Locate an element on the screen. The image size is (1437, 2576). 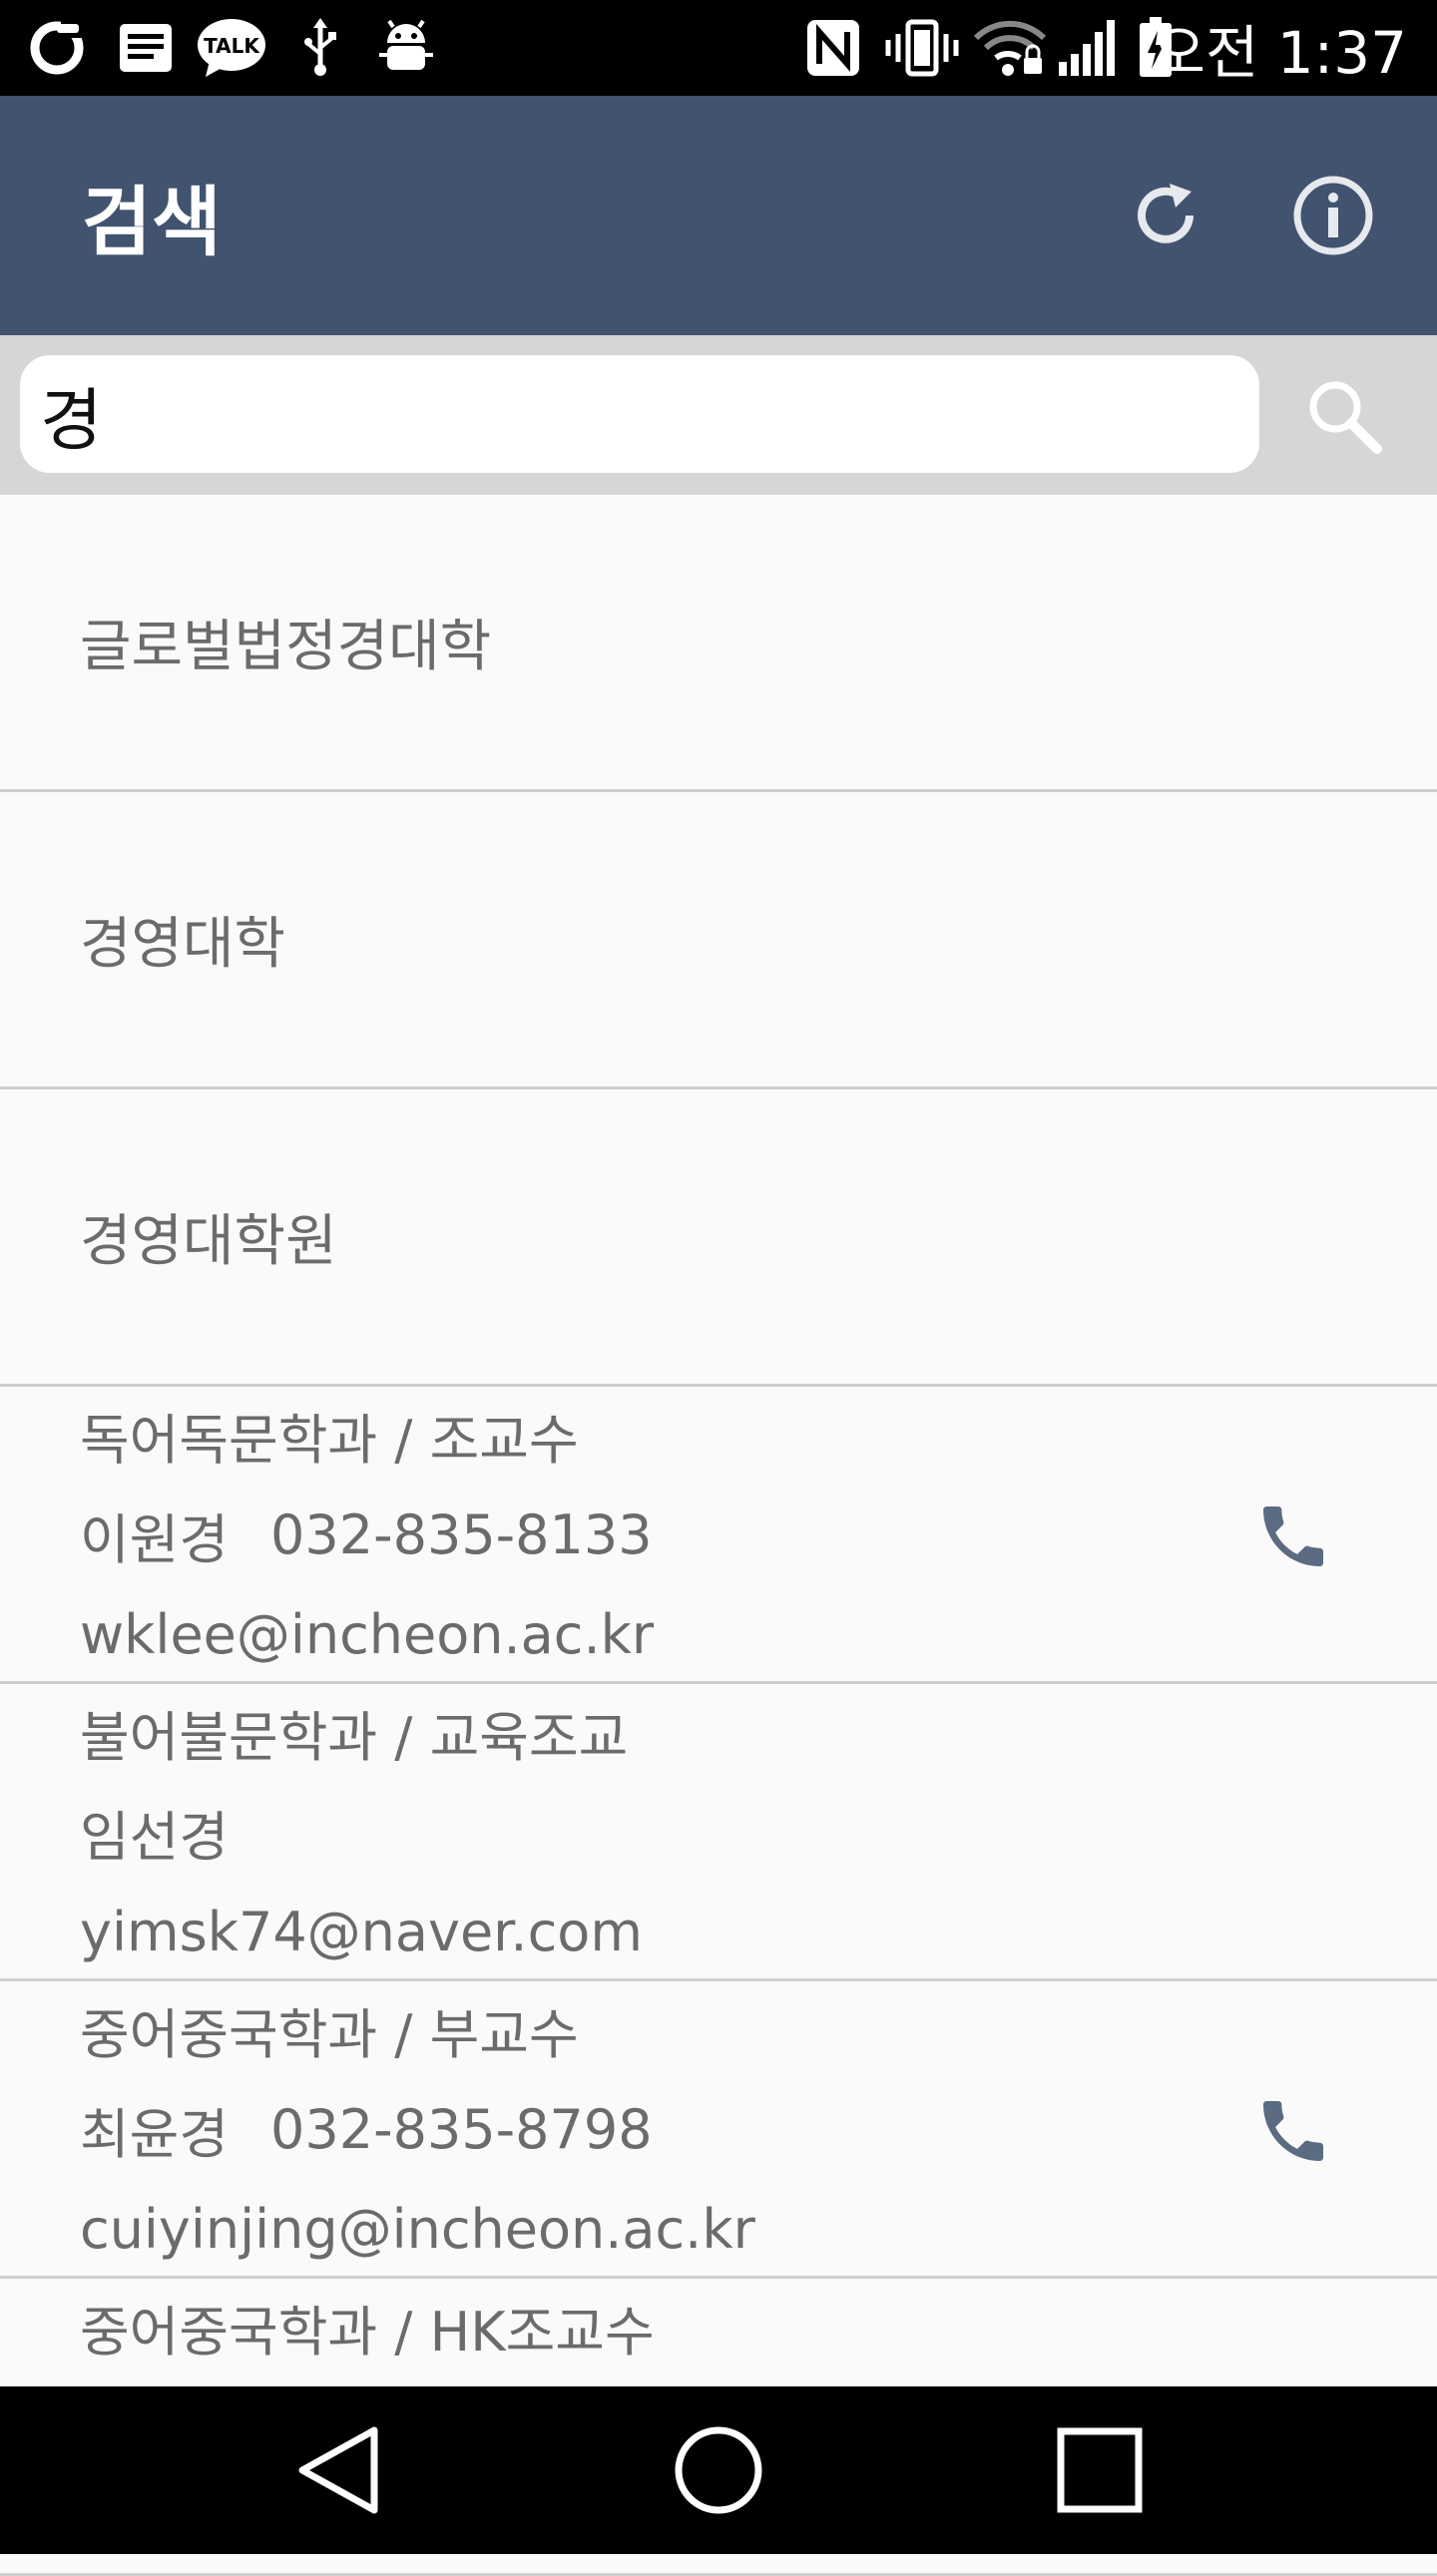
nfc-icon is located at coordinates (833, 48).